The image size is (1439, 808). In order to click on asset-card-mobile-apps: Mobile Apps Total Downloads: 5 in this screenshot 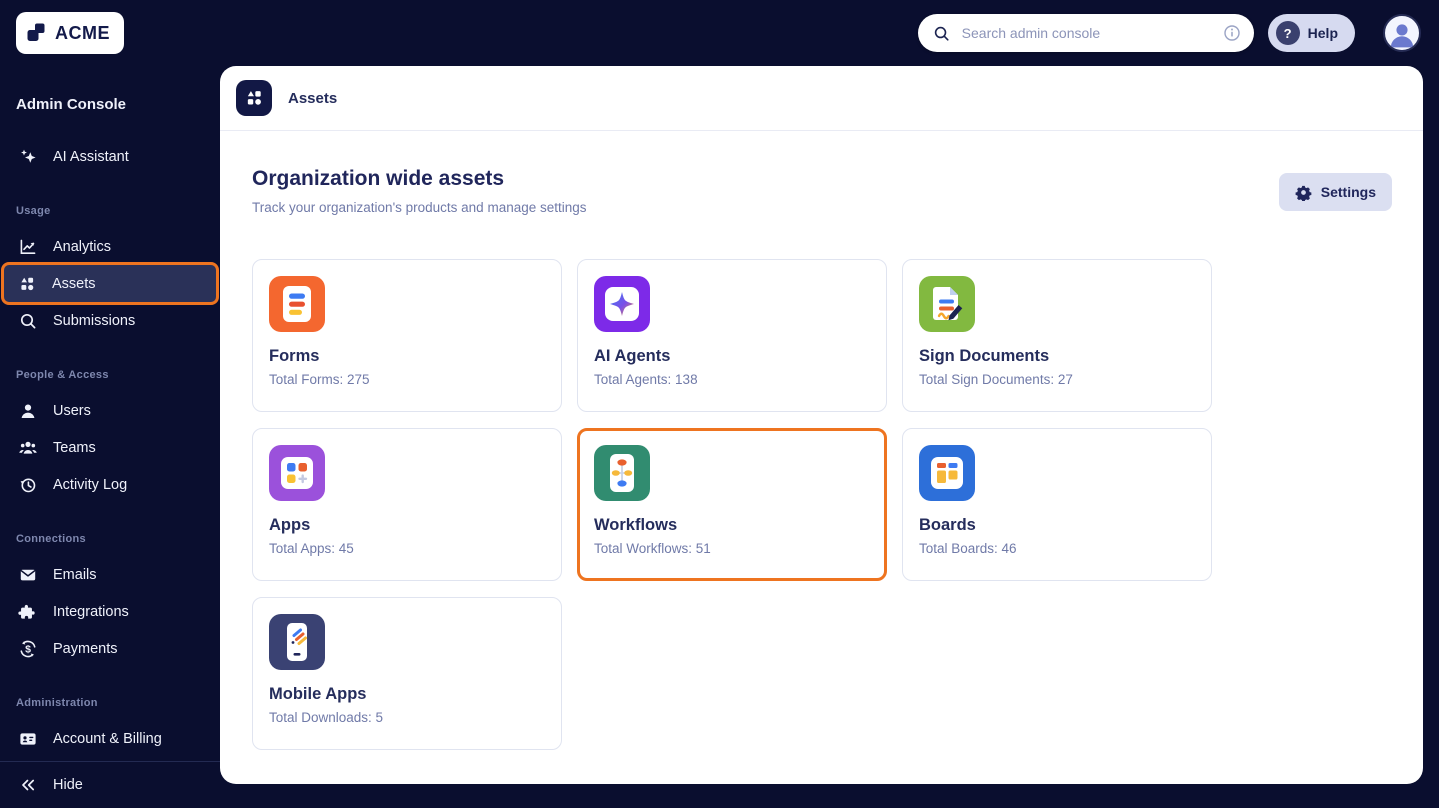, I will do `click(407, 673)`.